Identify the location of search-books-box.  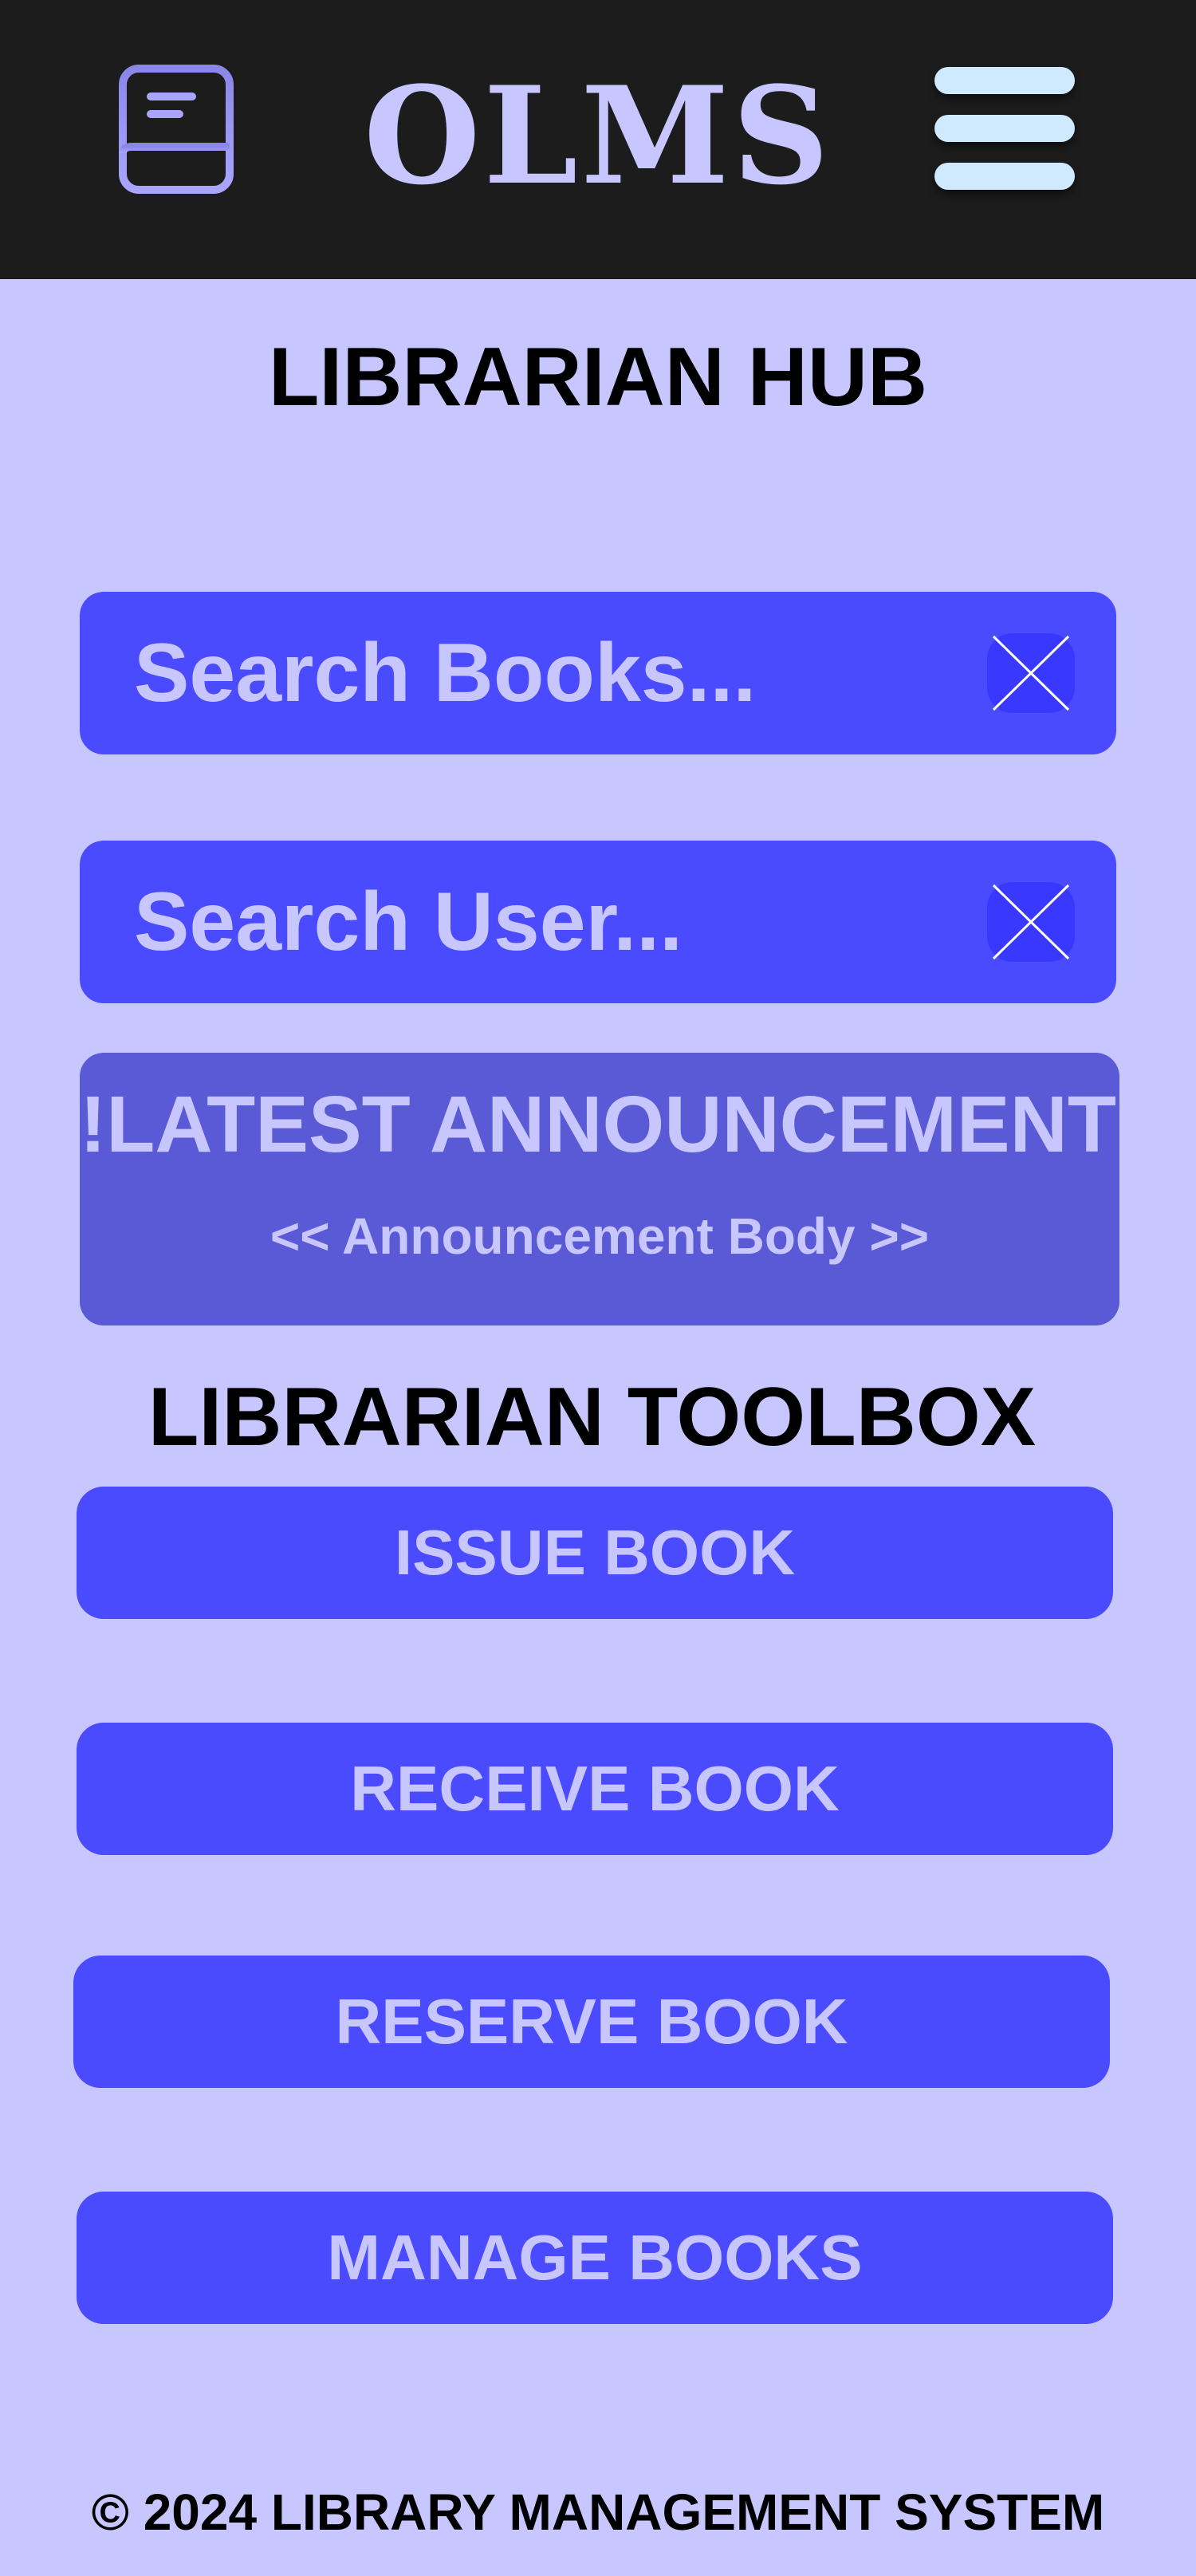
(598, 673).